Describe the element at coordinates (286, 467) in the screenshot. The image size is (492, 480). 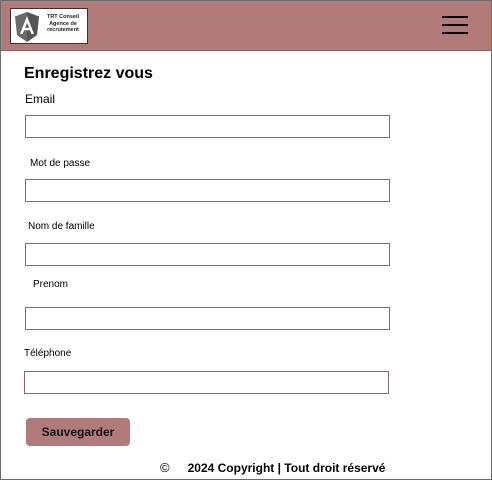
I see `copyright-text: 2024 Copyright | Tout droit réservé` at that location.